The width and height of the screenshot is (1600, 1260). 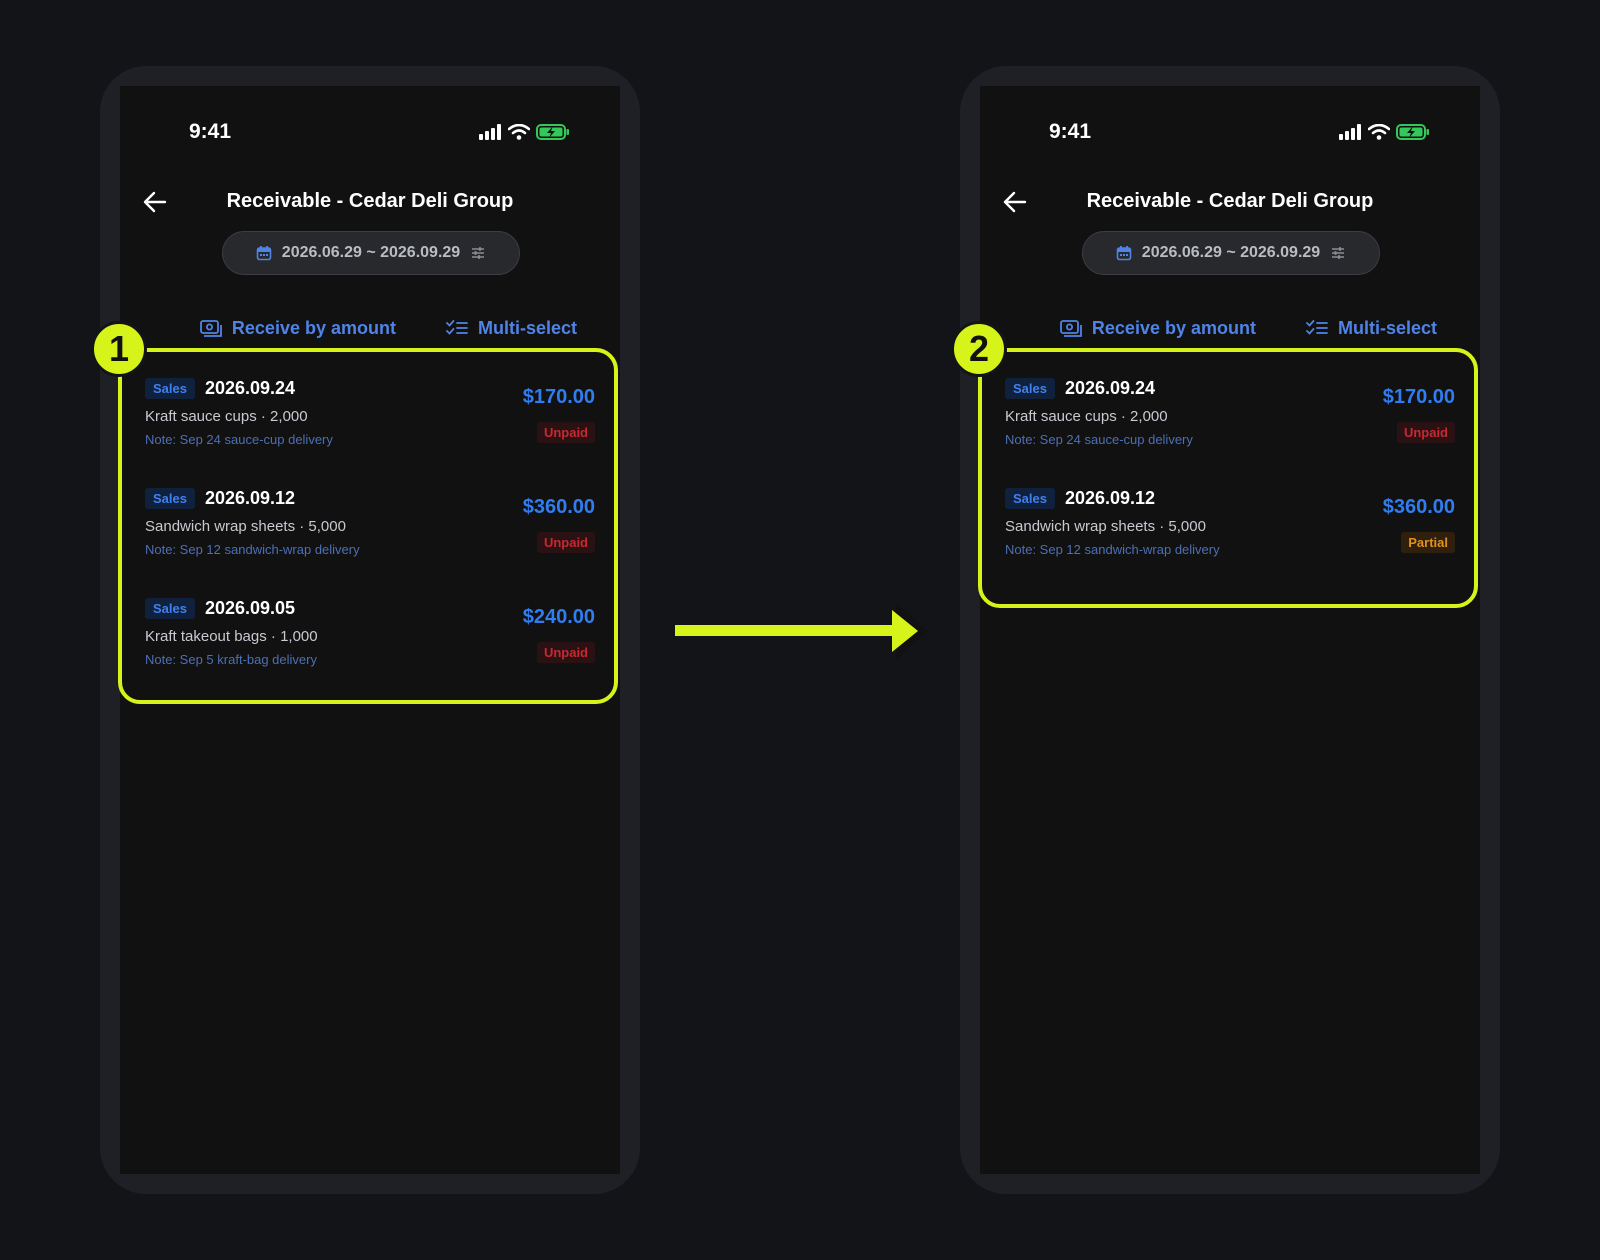 I want to click on step-marker-2: 2, so click(x=979, y=349).